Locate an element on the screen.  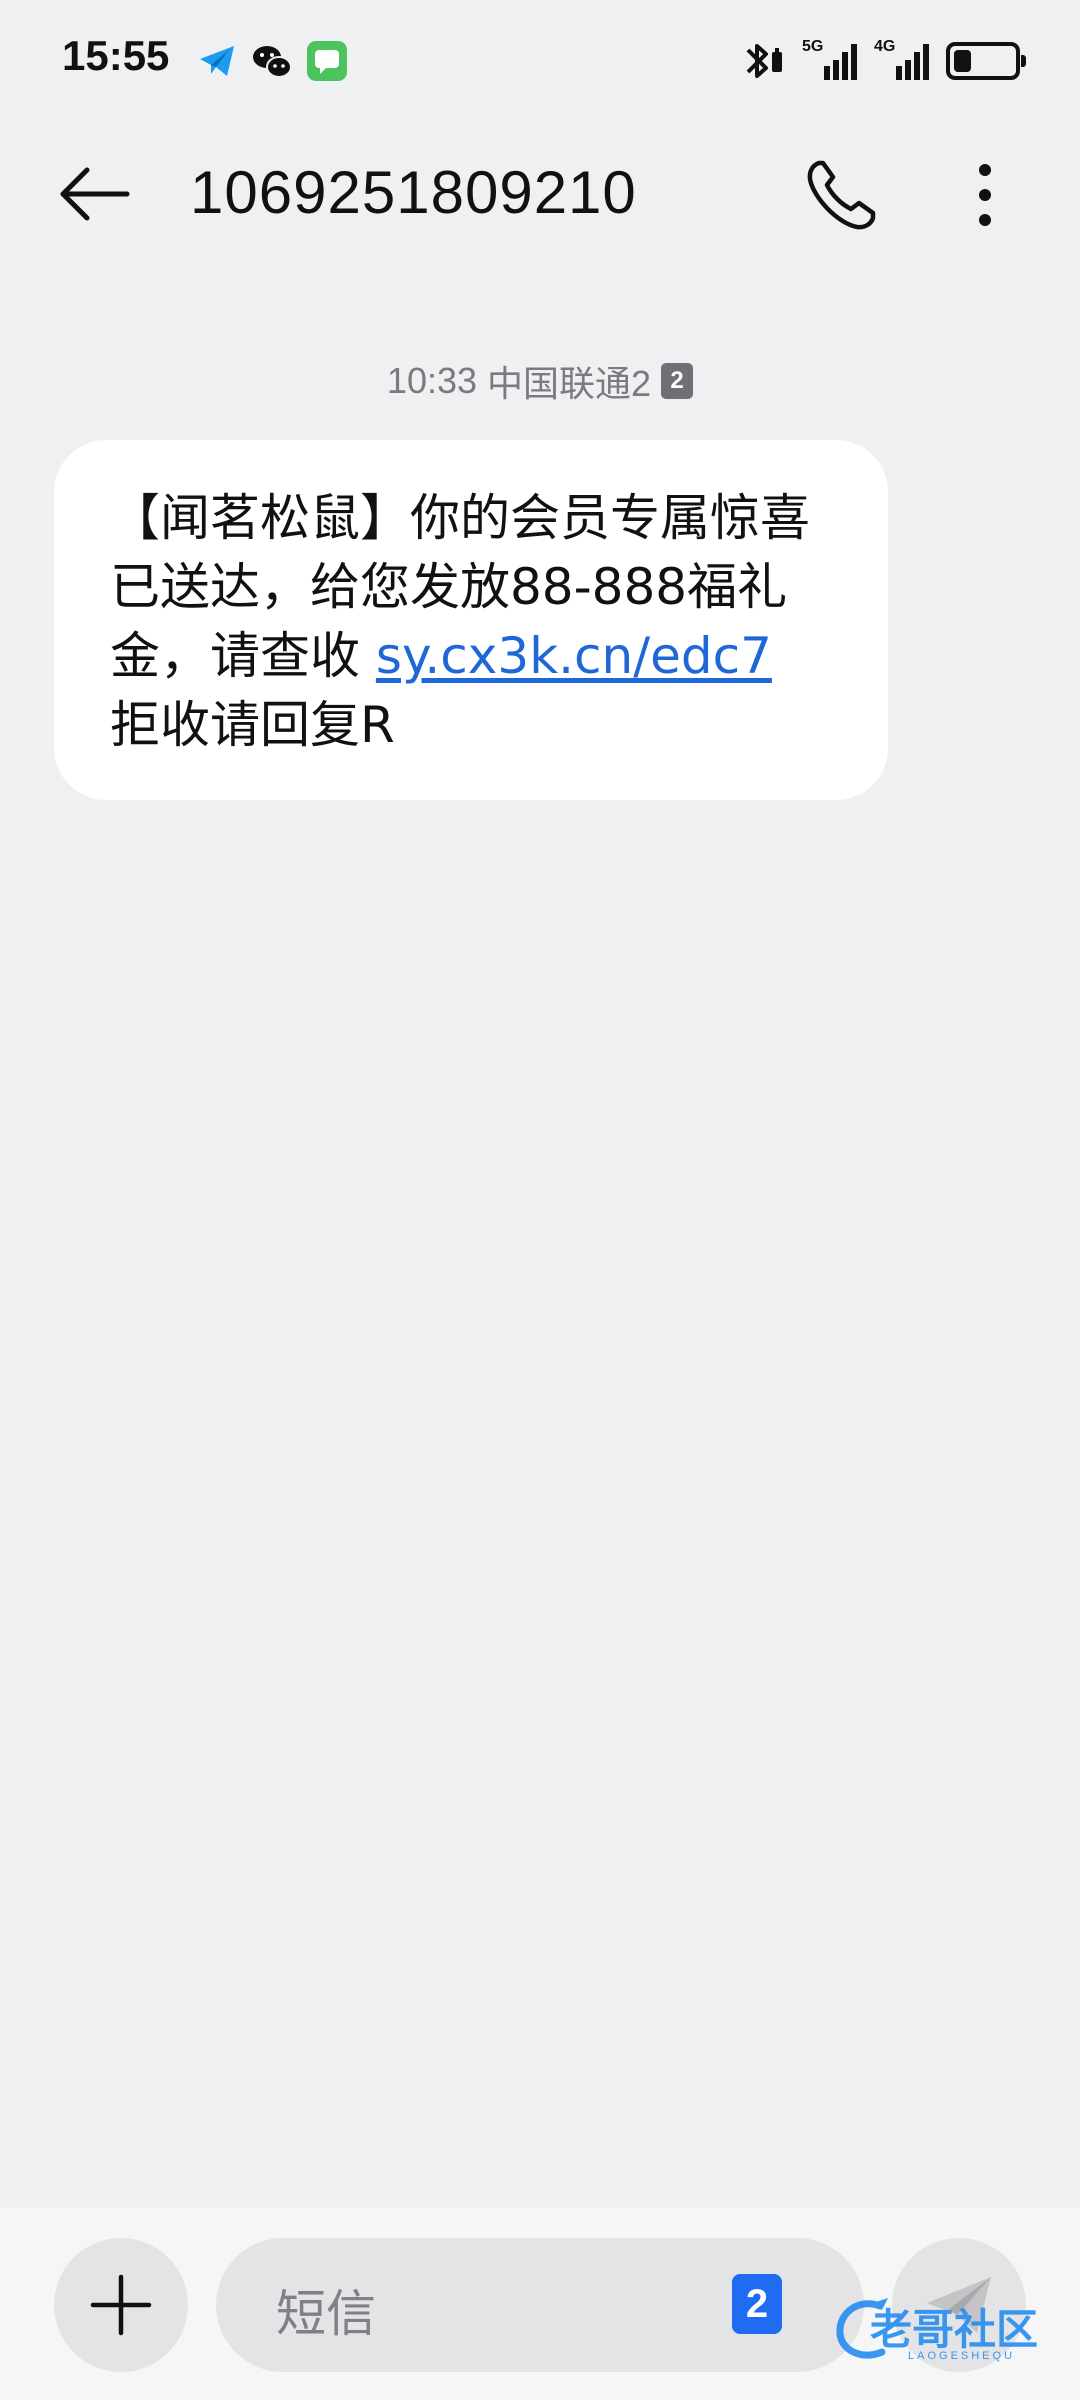
phone-icon is located at coordinates (841, 195).